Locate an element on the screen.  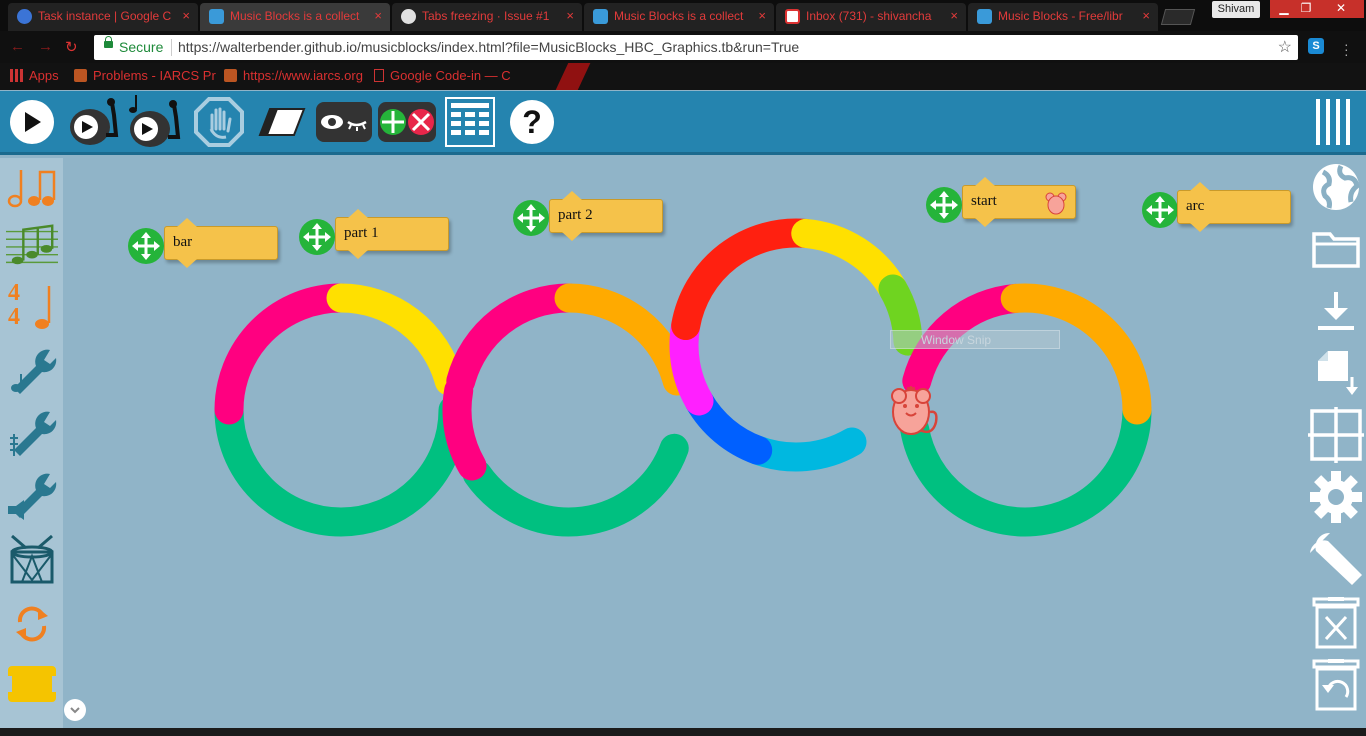
mouse-icon is located at coordinates (1056, 203).